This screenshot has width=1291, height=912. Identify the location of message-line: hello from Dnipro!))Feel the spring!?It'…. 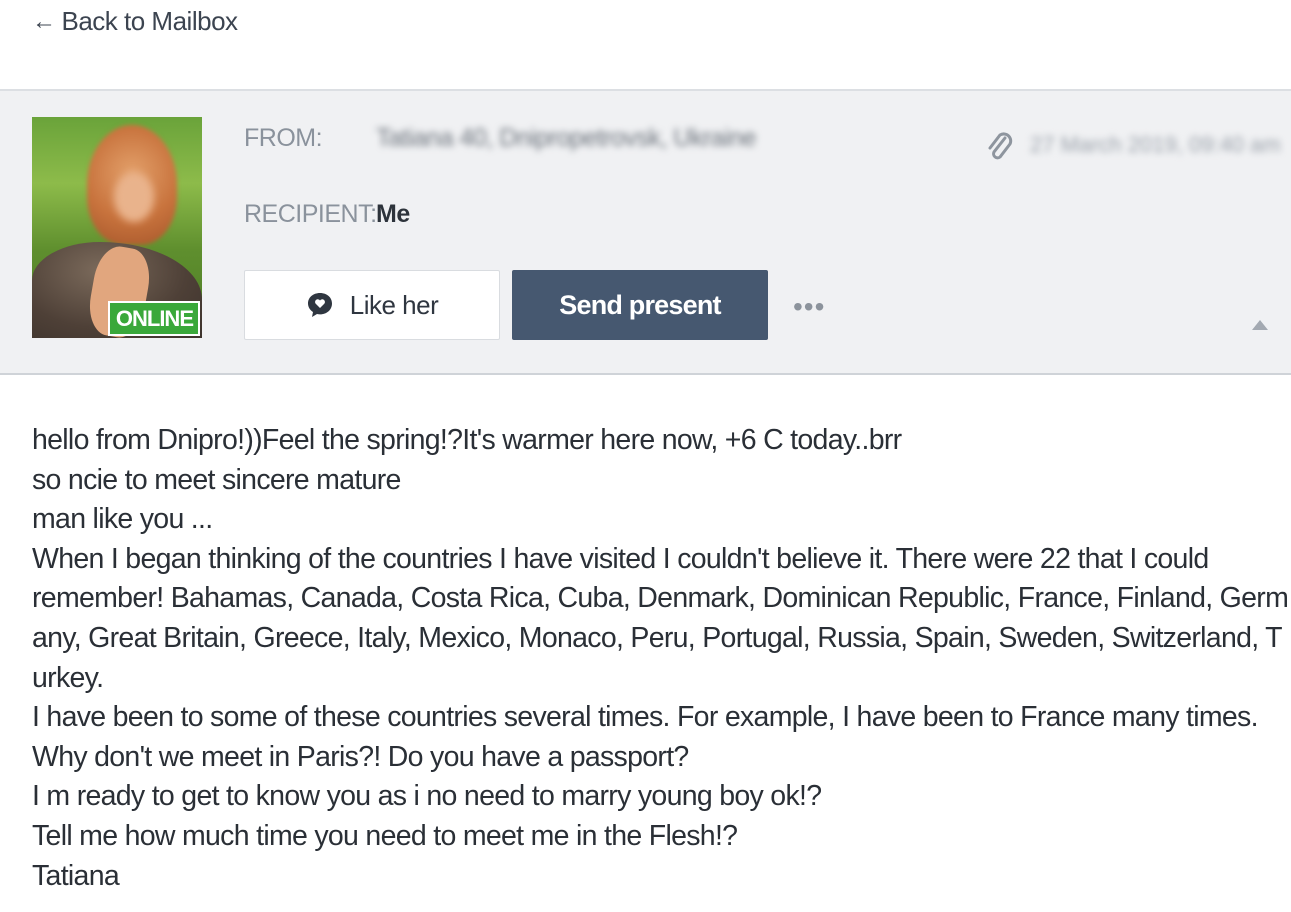
(467, 440).